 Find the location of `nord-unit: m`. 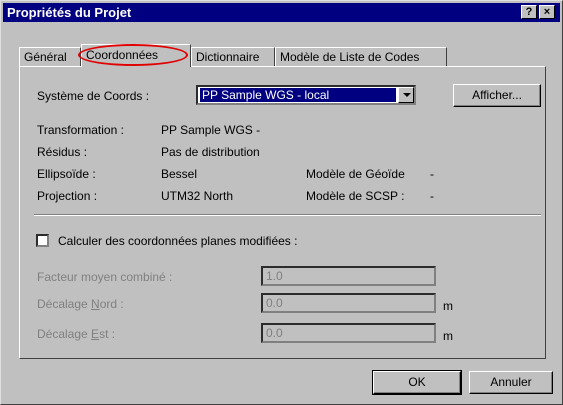

nord-unit: m is located at coordinates (448, 306).